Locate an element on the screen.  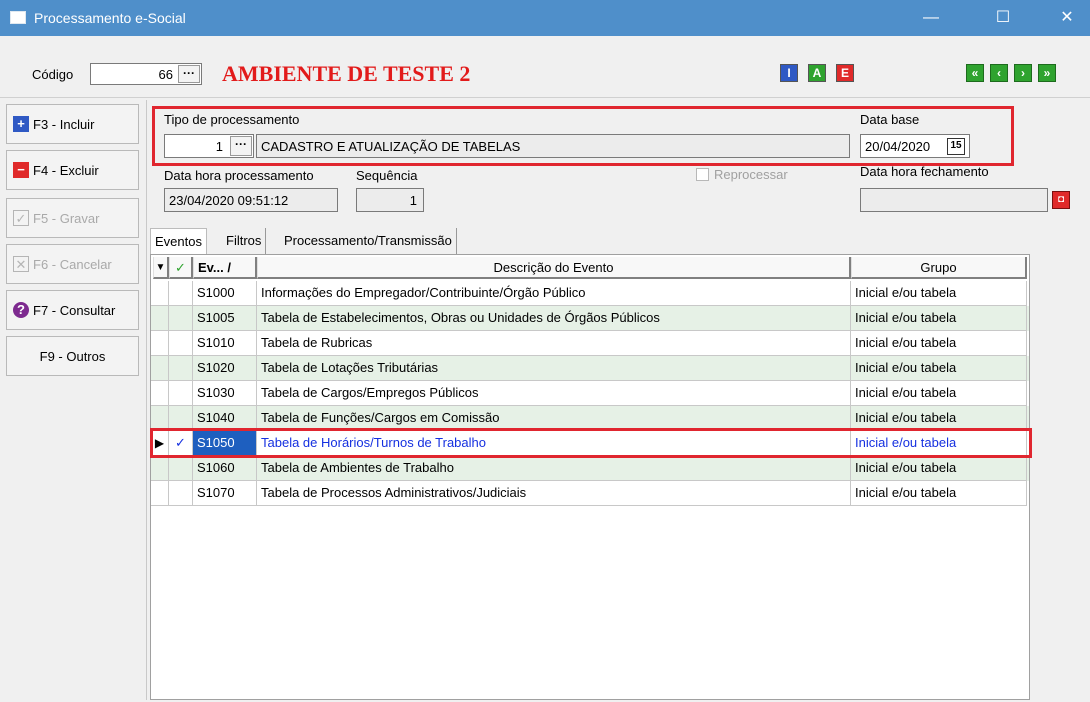
event-description: Tabela de Lotações Tributárias is located at coordinates (554, 368).